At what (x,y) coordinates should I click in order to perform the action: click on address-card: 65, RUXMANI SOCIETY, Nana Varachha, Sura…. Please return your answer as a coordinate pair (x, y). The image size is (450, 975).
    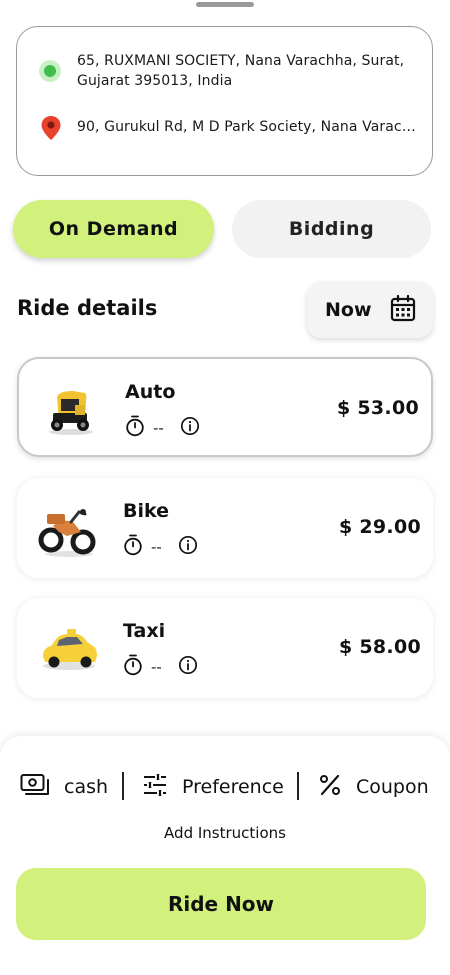
    Looking at the image, I should click on (224, 101).